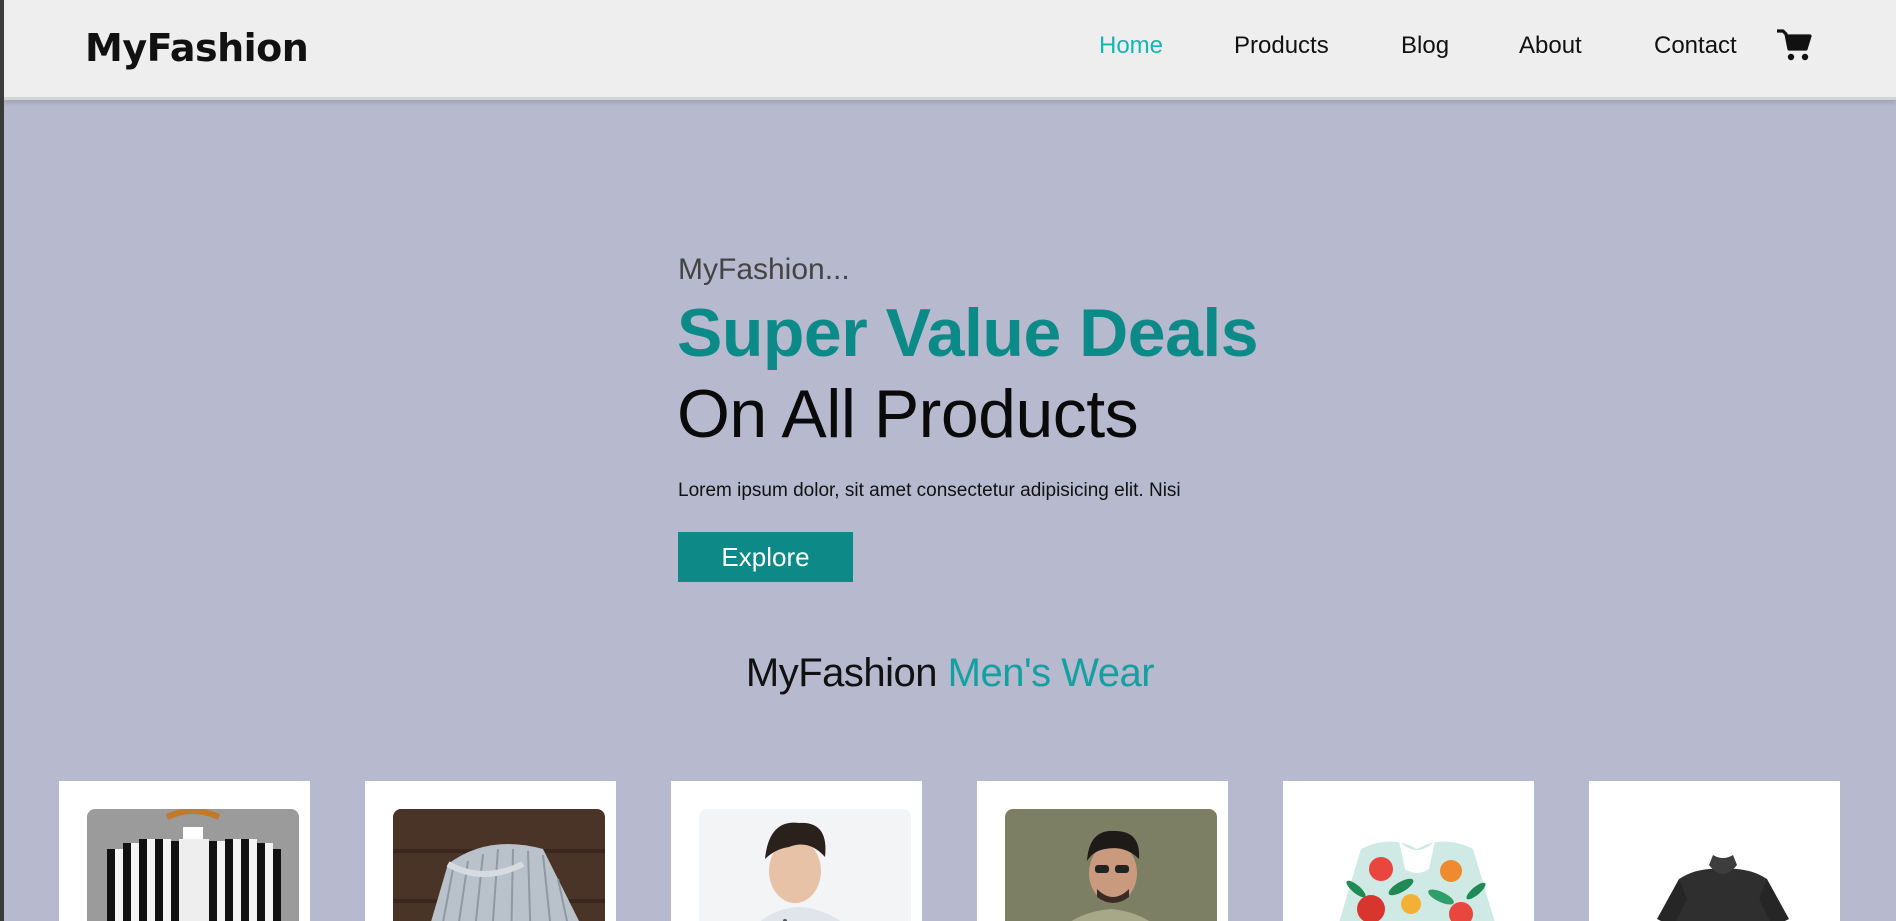 This screenshot has height=921, width=1896. What do you see at coordinates (499, 865) in the screenshot?
I see `product-image-grey-striped-shirt` at bounding box center [499, 865].